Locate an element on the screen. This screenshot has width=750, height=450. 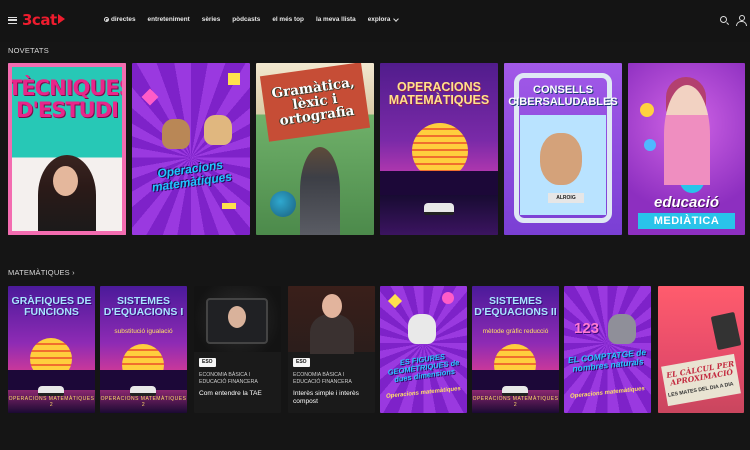
circle-shape-icon is located at coordinates (448, 298).